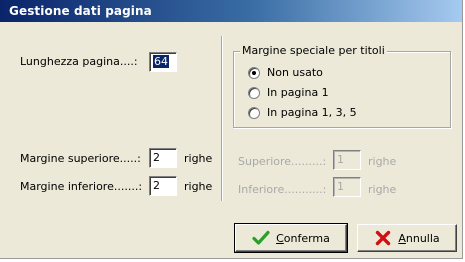  What do you see at coordinates (382, 161) in the screenshot?
I see `superiore-unit: righe` at bounding box center [382, 161].